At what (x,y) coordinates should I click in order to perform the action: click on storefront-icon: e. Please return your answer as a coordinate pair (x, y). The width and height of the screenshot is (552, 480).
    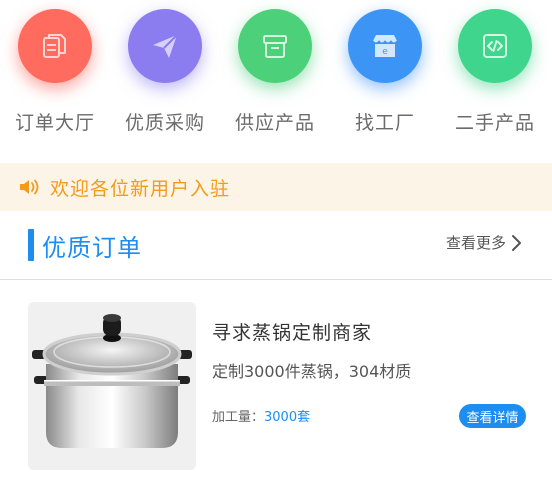
    Looking at the image, I should click on (385, 46).